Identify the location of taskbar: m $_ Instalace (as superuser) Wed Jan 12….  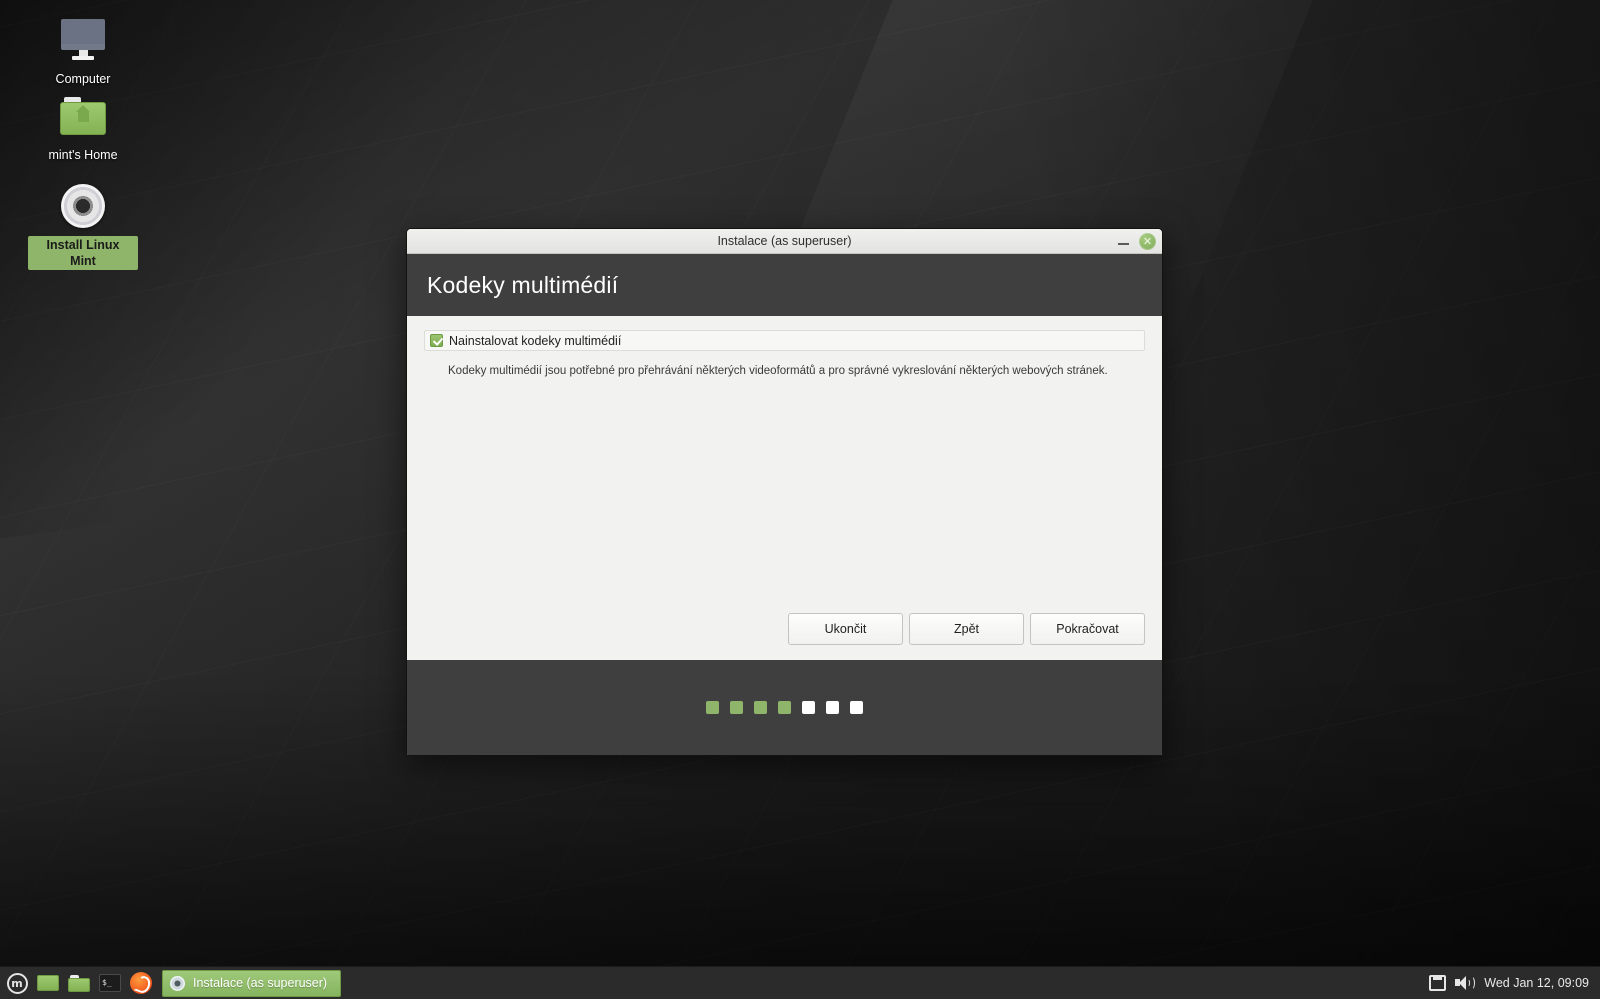
(800, 982).